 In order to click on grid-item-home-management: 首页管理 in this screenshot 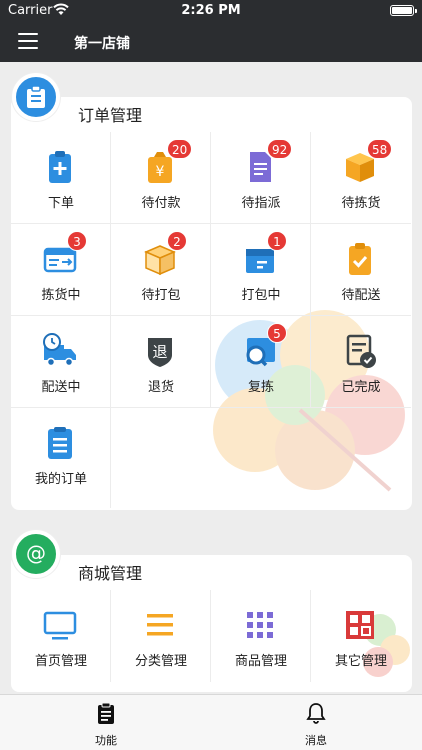, I will do `click(61, 636)`.